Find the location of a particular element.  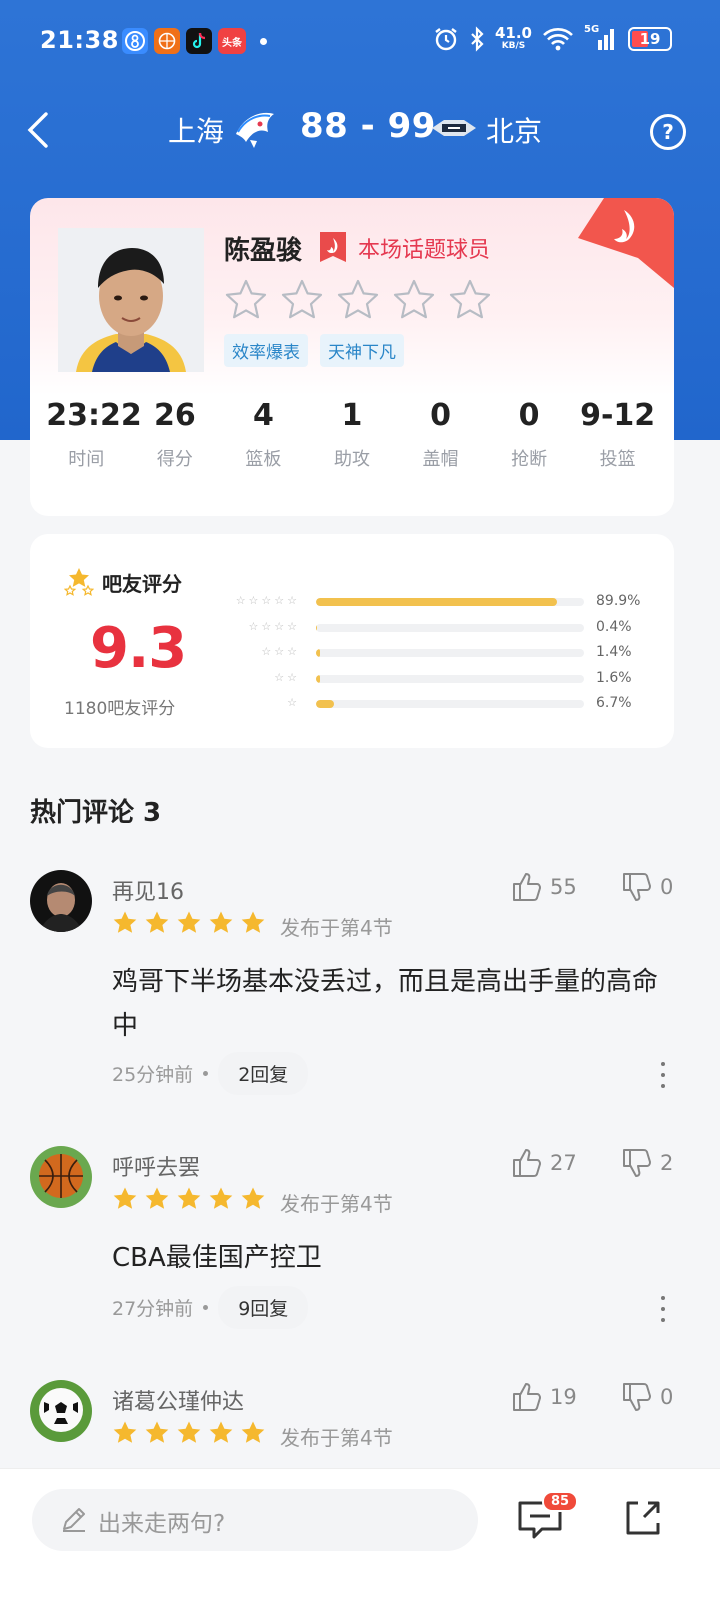

status-bar: 21:38 头条 41.0 KB/S 5G 19 is located at coordinates (360, 42).